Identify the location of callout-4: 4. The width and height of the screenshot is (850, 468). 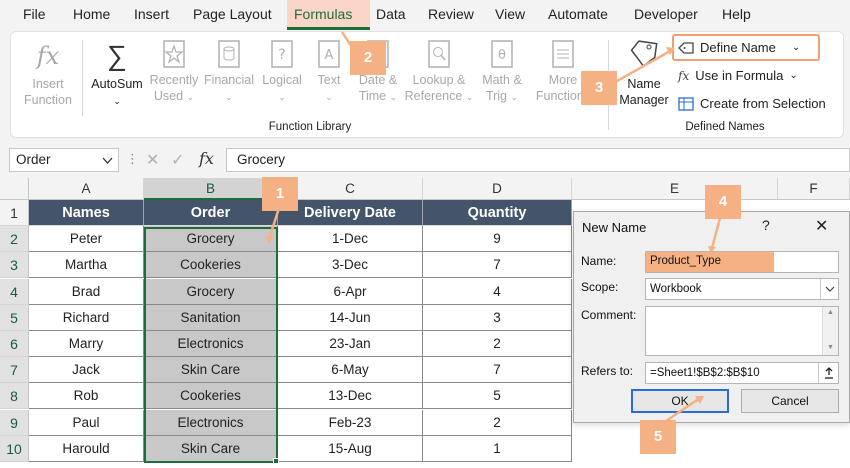
(723, 202).